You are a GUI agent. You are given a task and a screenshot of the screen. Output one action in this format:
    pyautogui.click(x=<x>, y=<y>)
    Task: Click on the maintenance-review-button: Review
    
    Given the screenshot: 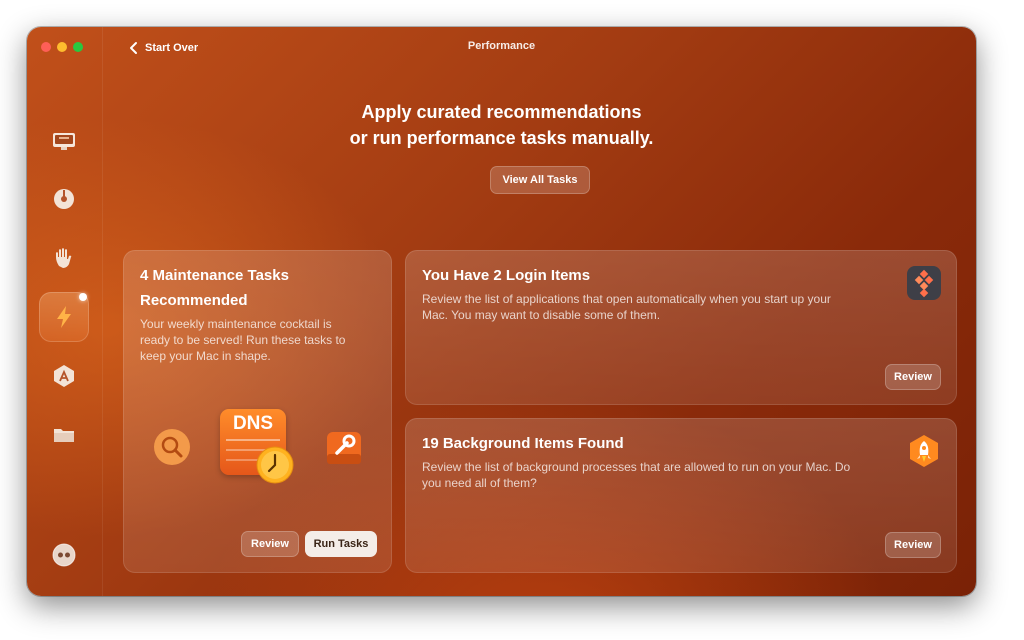 What is the action you would take?
    pyautogui.click(x=270, y=544)
    